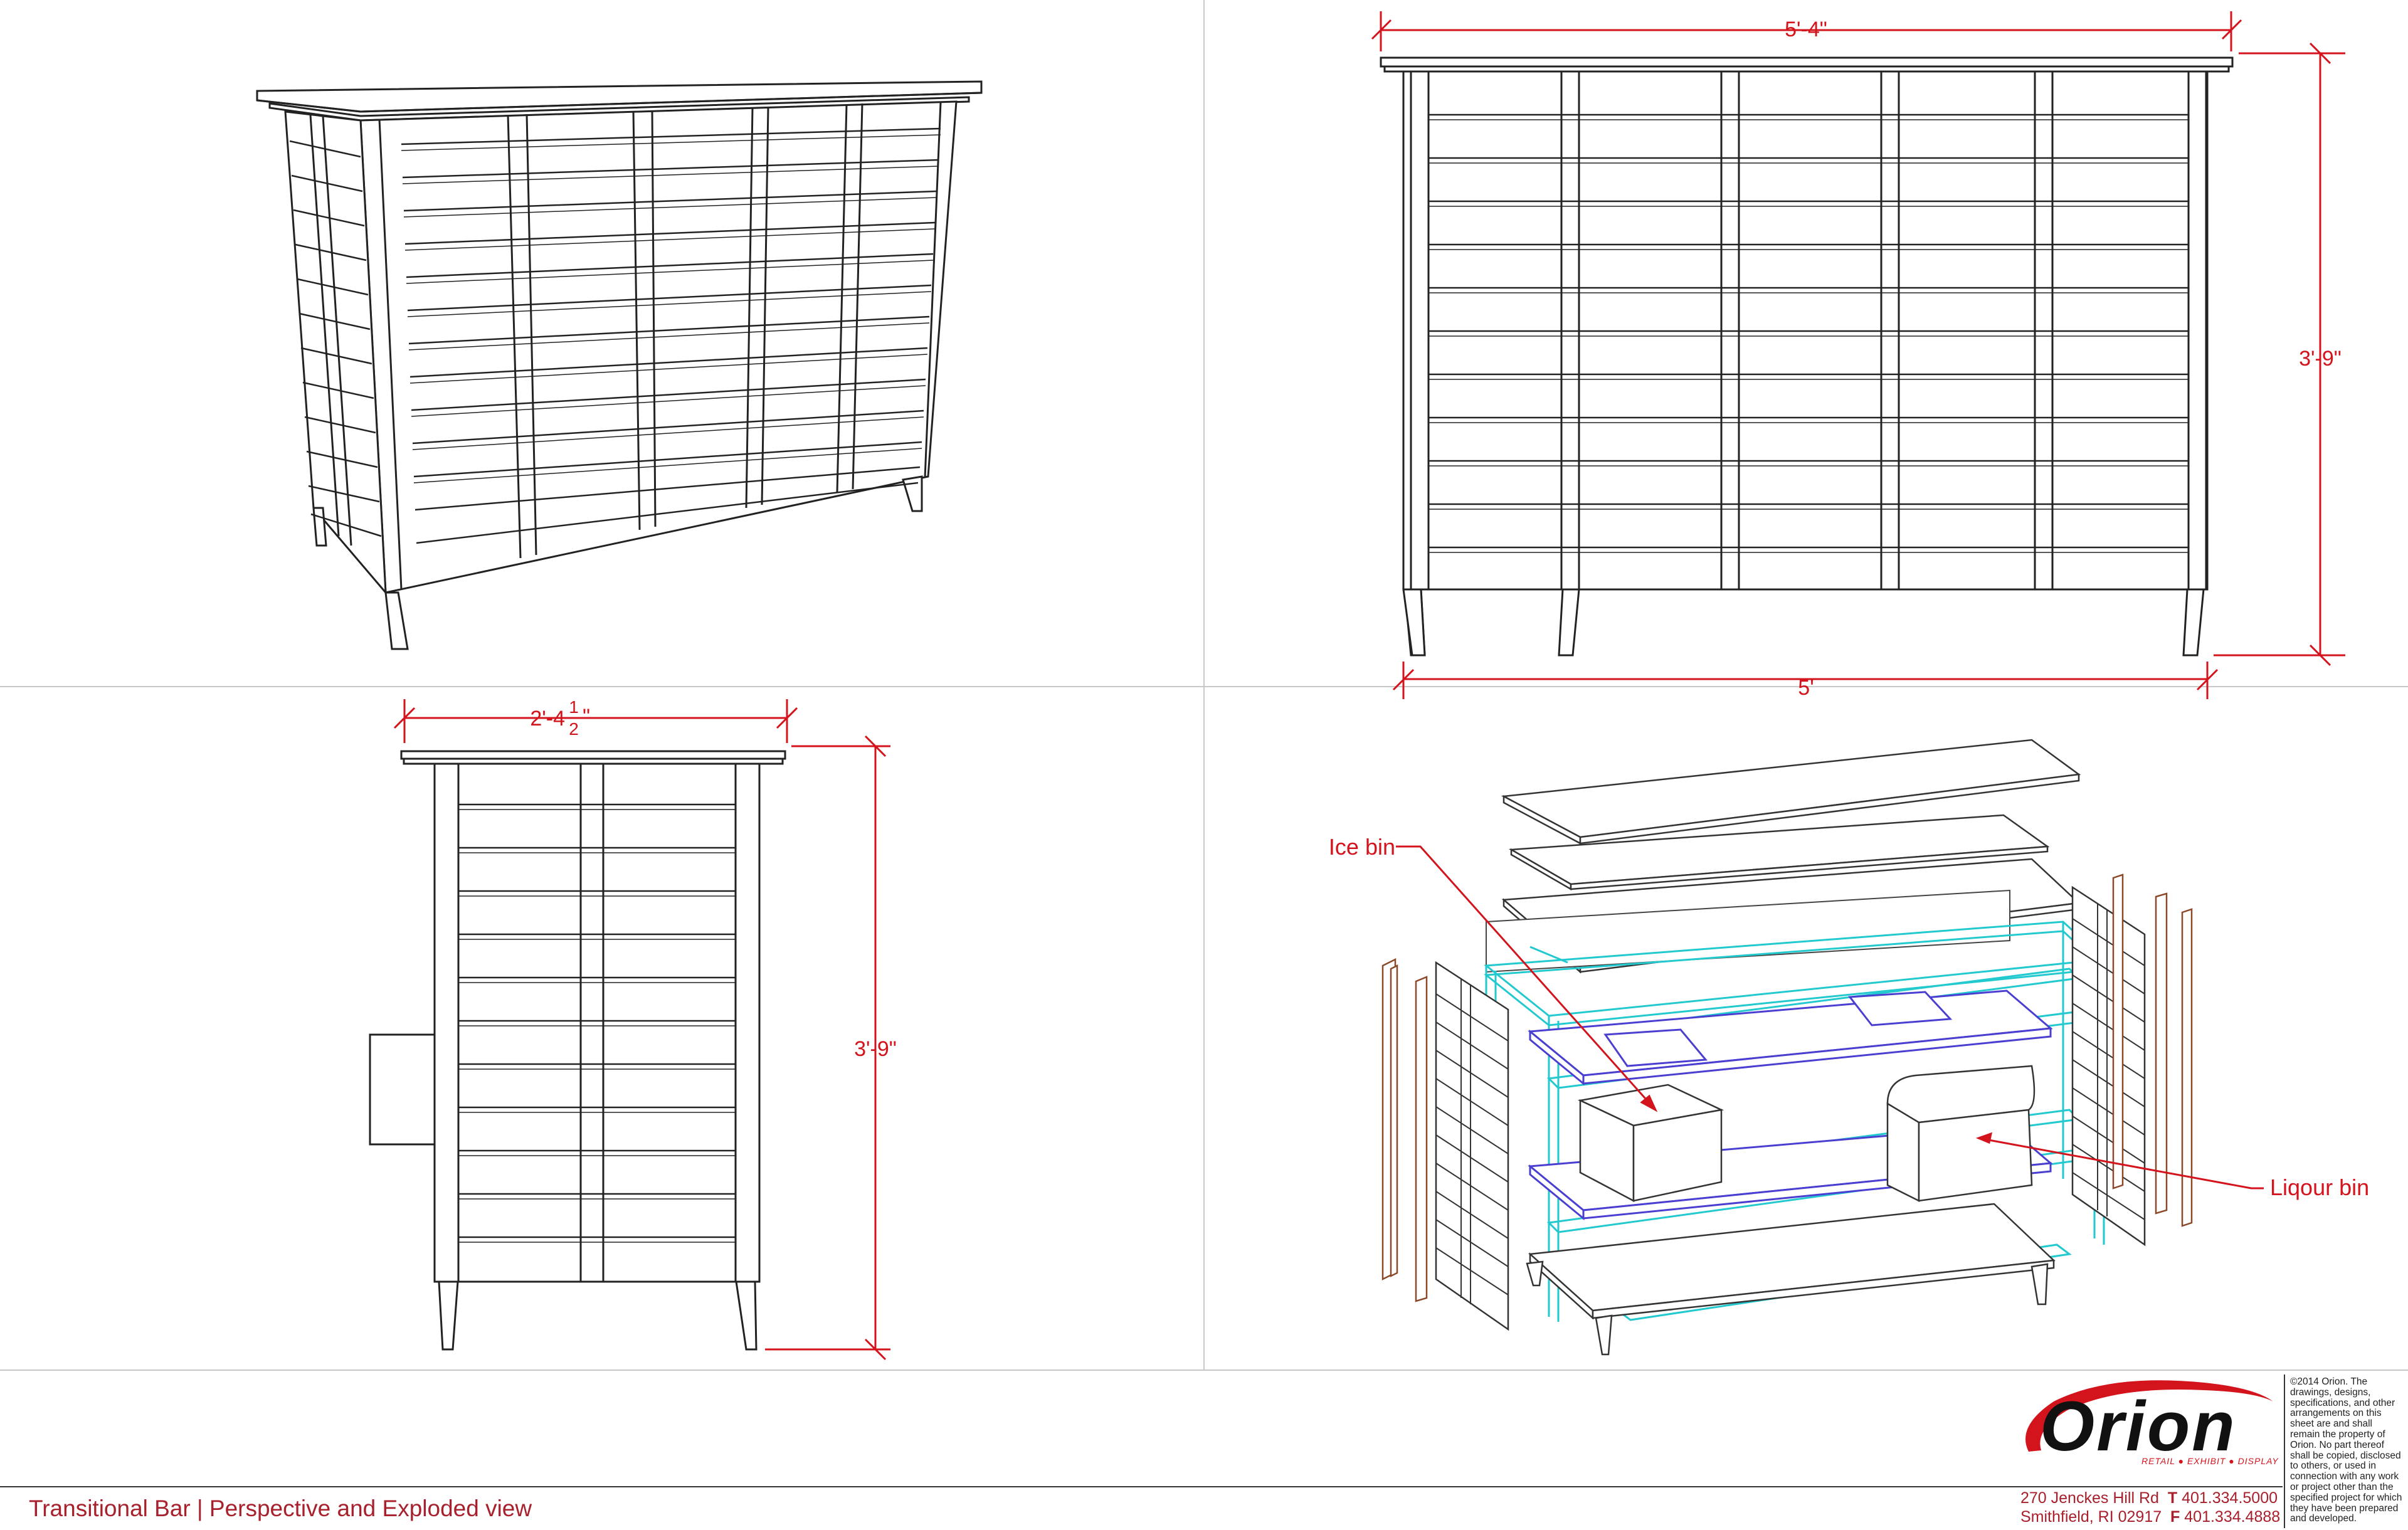 Image resolution: width=2408 pixels, height=1530 pixels. Describe the element at coordinates (574, 707) in the screenshot. I see `side-width-fraction-num: 1` at that location.